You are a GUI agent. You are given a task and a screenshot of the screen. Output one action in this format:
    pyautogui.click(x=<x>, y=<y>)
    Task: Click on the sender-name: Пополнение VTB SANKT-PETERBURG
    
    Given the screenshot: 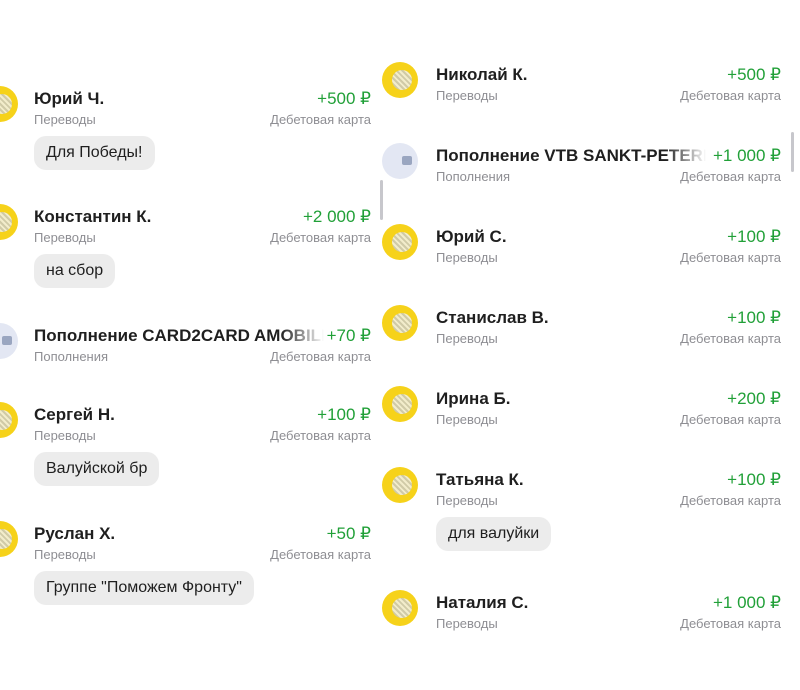 What is the action you would take?
    pyautogui.click(x=571, y=155)
    